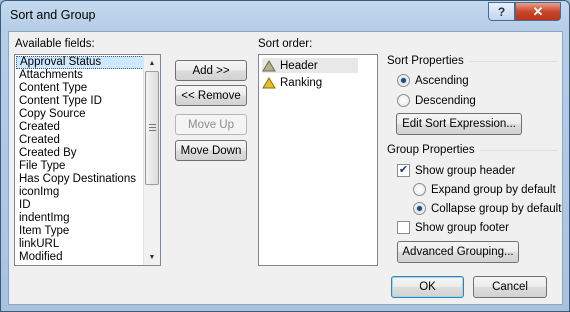 The height and width of the screenshot is (312, 570). Describe the element at coordinates (301, 82) in the screenshot. I see `sort-order-item-label: Ranking` at that location.